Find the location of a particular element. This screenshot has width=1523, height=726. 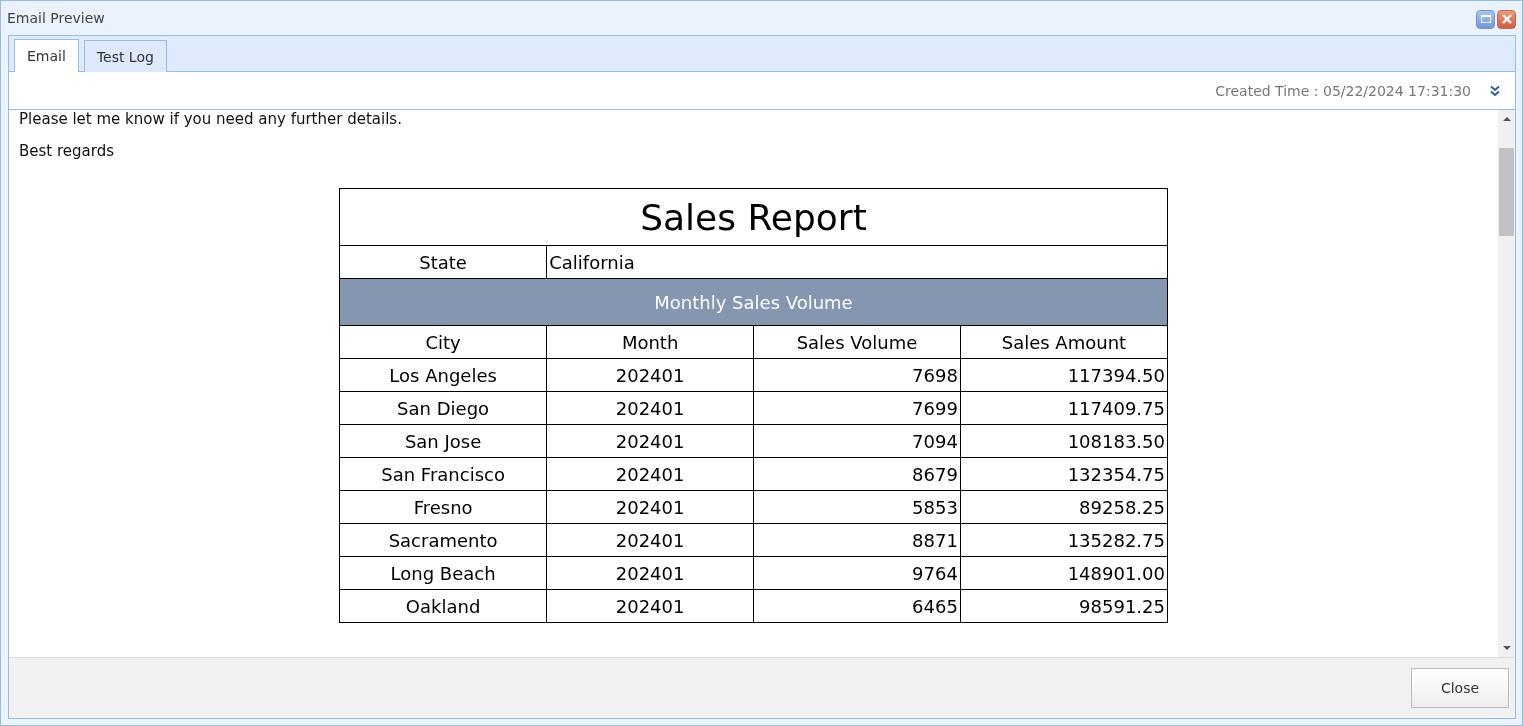

table-cell: Los Angeles is located at coordinates (443, 375).